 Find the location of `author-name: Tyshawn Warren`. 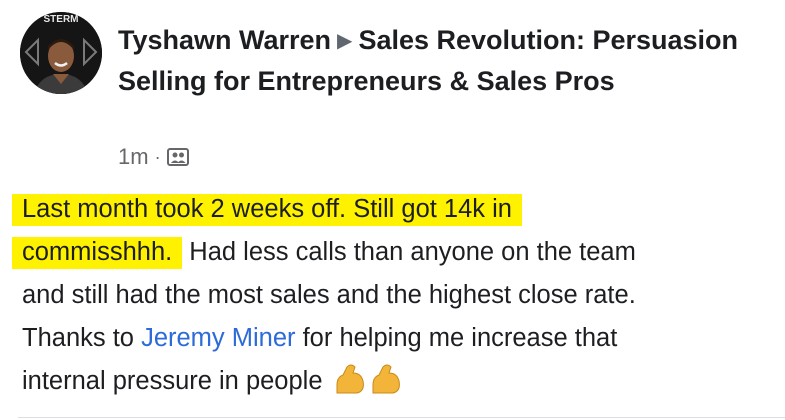

author-name: Tyshawn Warren is located at coordinates (224, 40).